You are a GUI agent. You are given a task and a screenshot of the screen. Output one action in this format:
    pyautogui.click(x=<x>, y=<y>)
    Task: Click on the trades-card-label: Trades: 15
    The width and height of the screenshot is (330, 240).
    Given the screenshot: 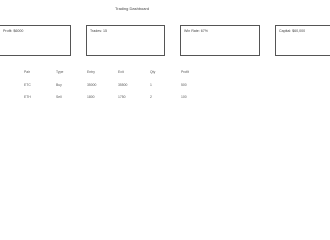 What is the action you would take?
    pyautogui.click(x=99, y=31)
    